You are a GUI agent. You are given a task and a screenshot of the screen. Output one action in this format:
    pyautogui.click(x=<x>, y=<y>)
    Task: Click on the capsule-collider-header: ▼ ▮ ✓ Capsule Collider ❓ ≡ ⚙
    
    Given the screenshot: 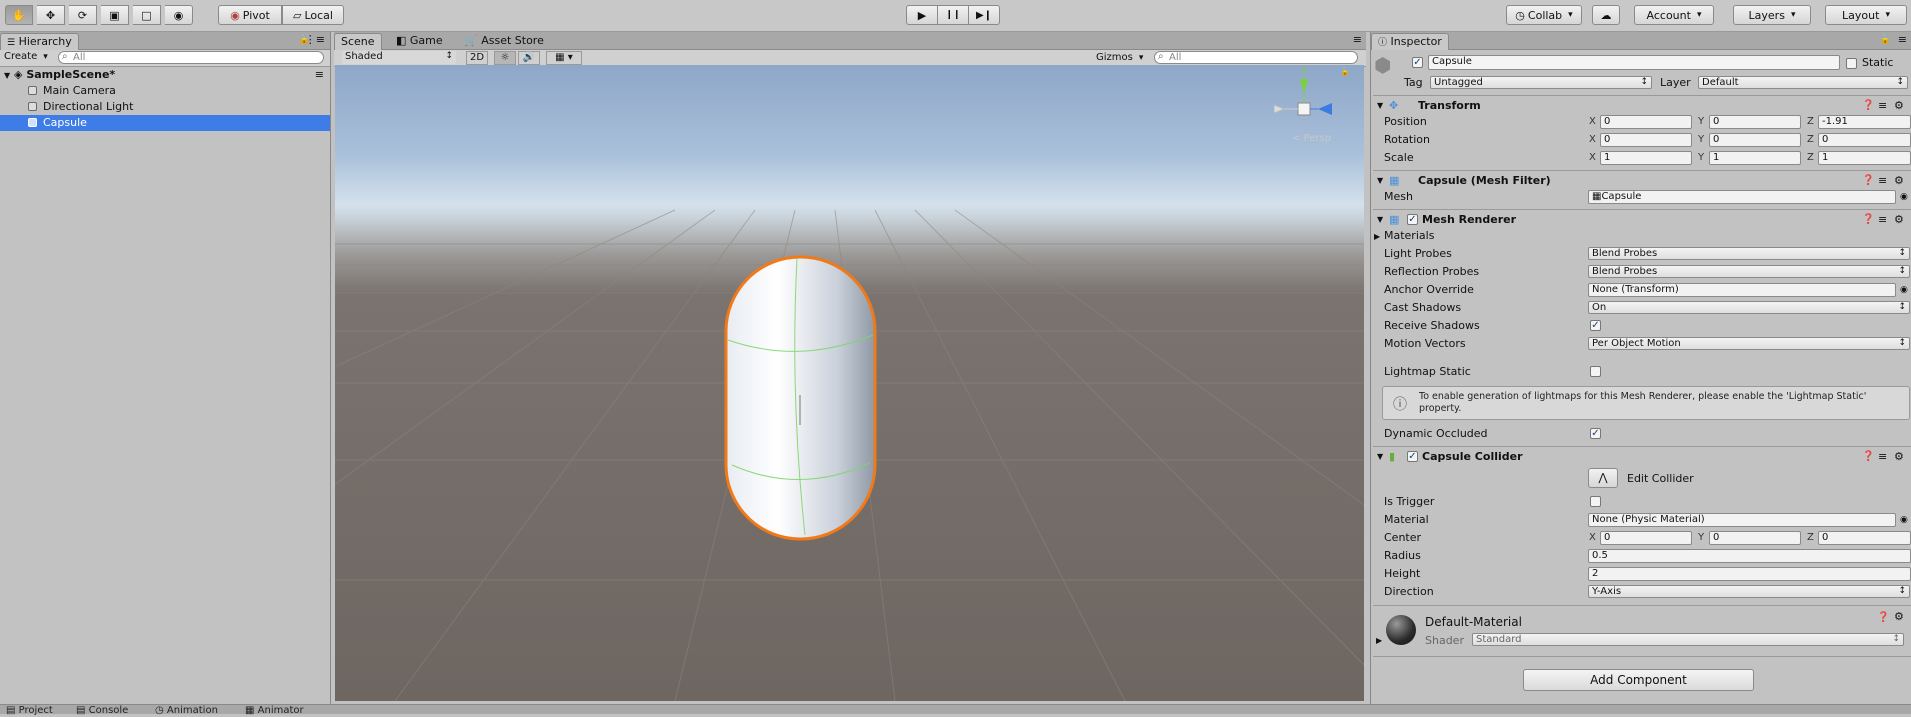 What is the action you would take?
    pyautogui.click(x=1642, y=456)
    